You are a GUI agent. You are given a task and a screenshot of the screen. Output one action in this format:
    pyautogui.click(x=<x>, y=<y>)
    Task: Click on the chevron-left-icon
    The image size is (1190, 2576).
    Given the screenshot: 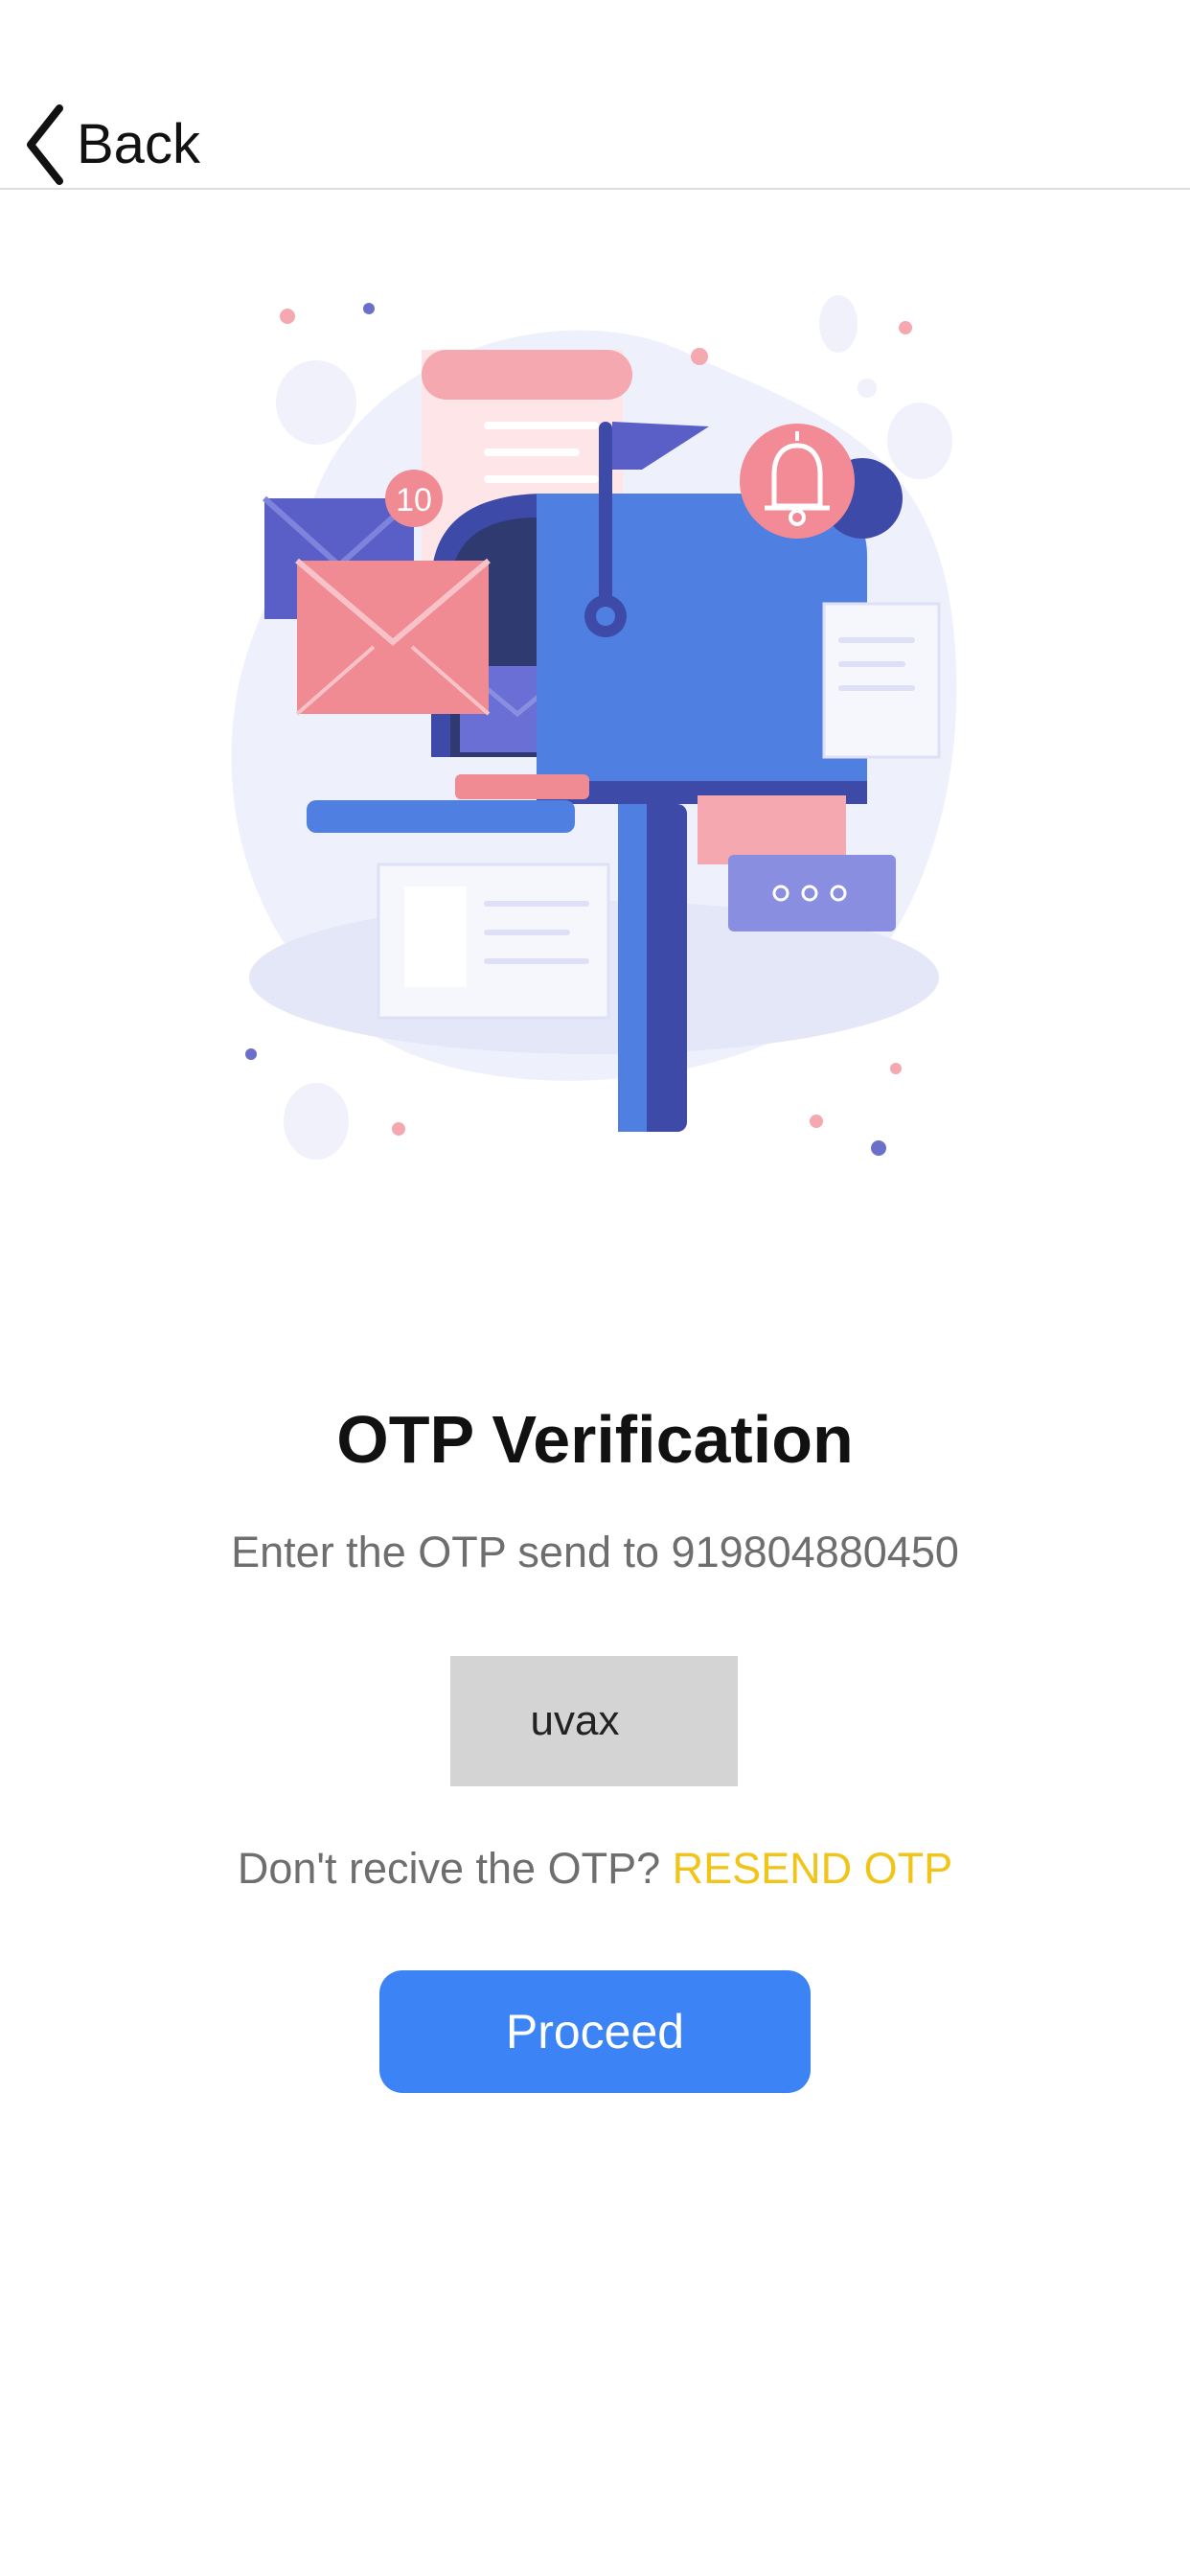 What is the action you would take?
    pyautogui.click(x=45, y=144)
    